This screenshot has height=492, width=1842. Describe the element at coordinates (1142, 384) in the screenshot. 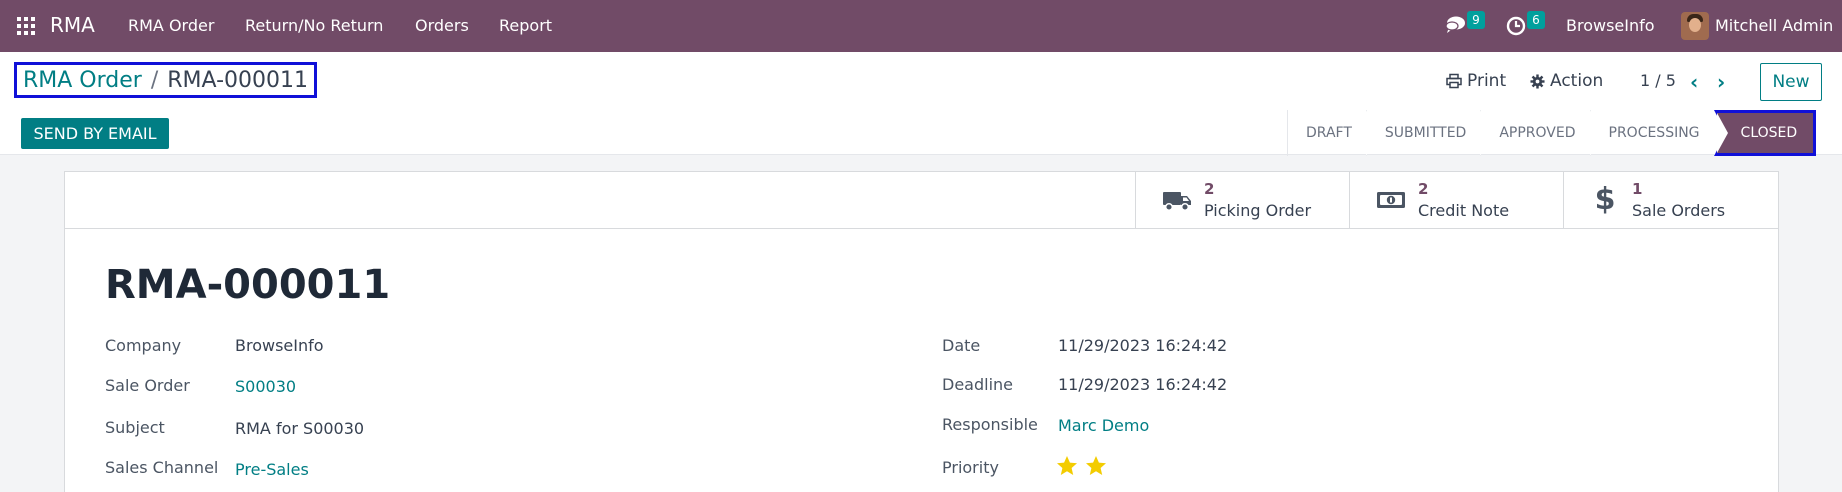

I see `deadline-value: 11/29/2023 16:24:42` at that location.